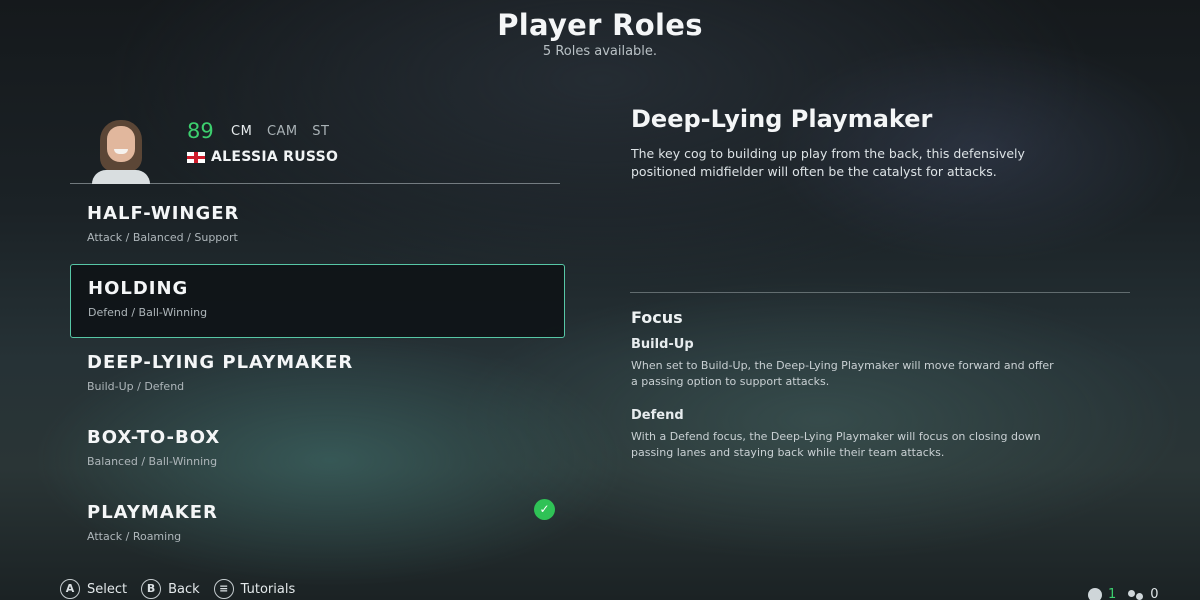 The image size is (1200, 600). Describe the element at coordinates (151, 589) in the screenshot. I see `b-button-icon: B` at that location.